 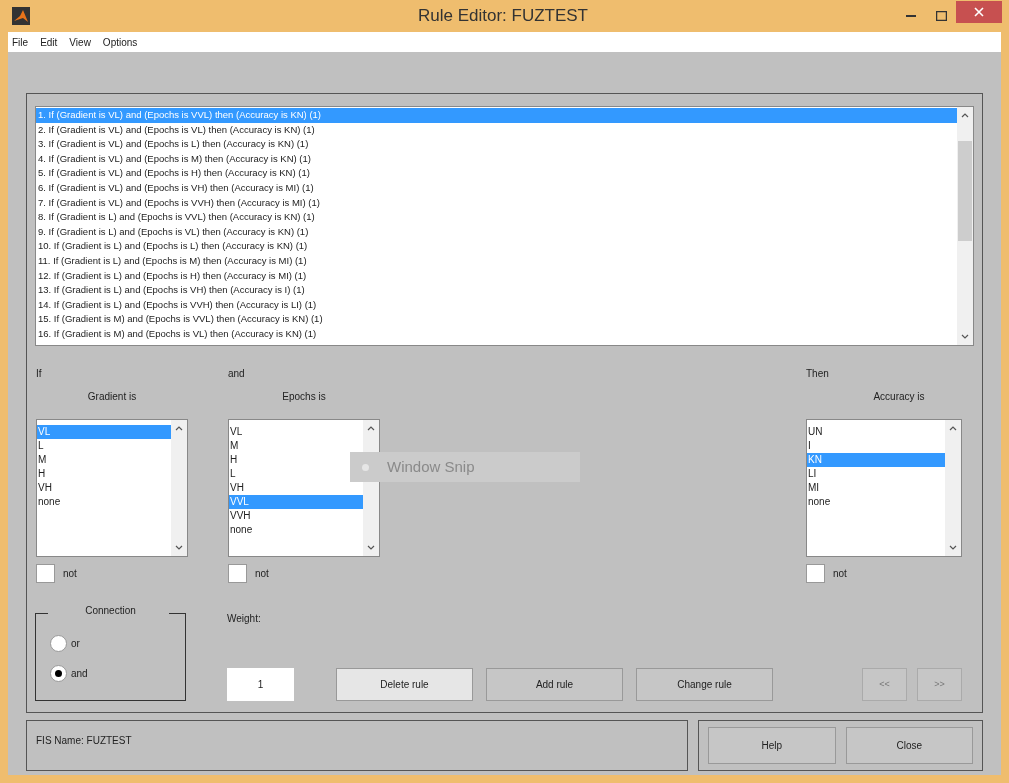 I want to click on rule-item: 16. If (Gradient is M) and (Epochs is VL) then (Accuracy is KN) (1), so click(x=496, y=334).